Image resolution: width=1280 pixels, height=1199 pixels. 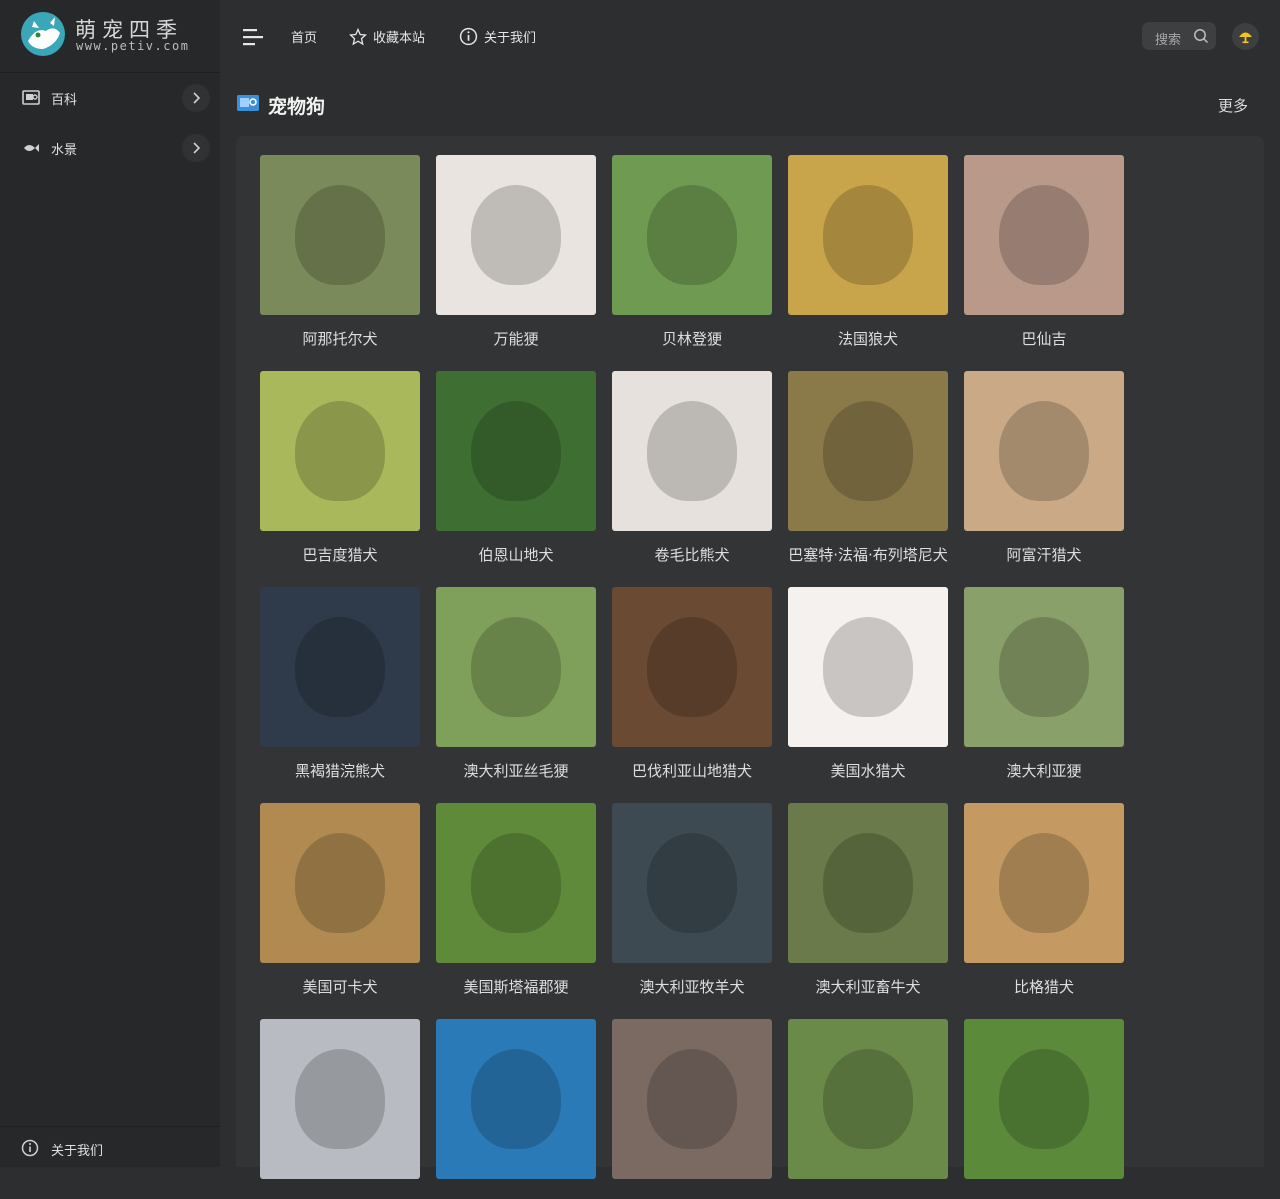 I want to click on breed-name: 澳大利亚丝毛㹴, so click(x=516, y=771).